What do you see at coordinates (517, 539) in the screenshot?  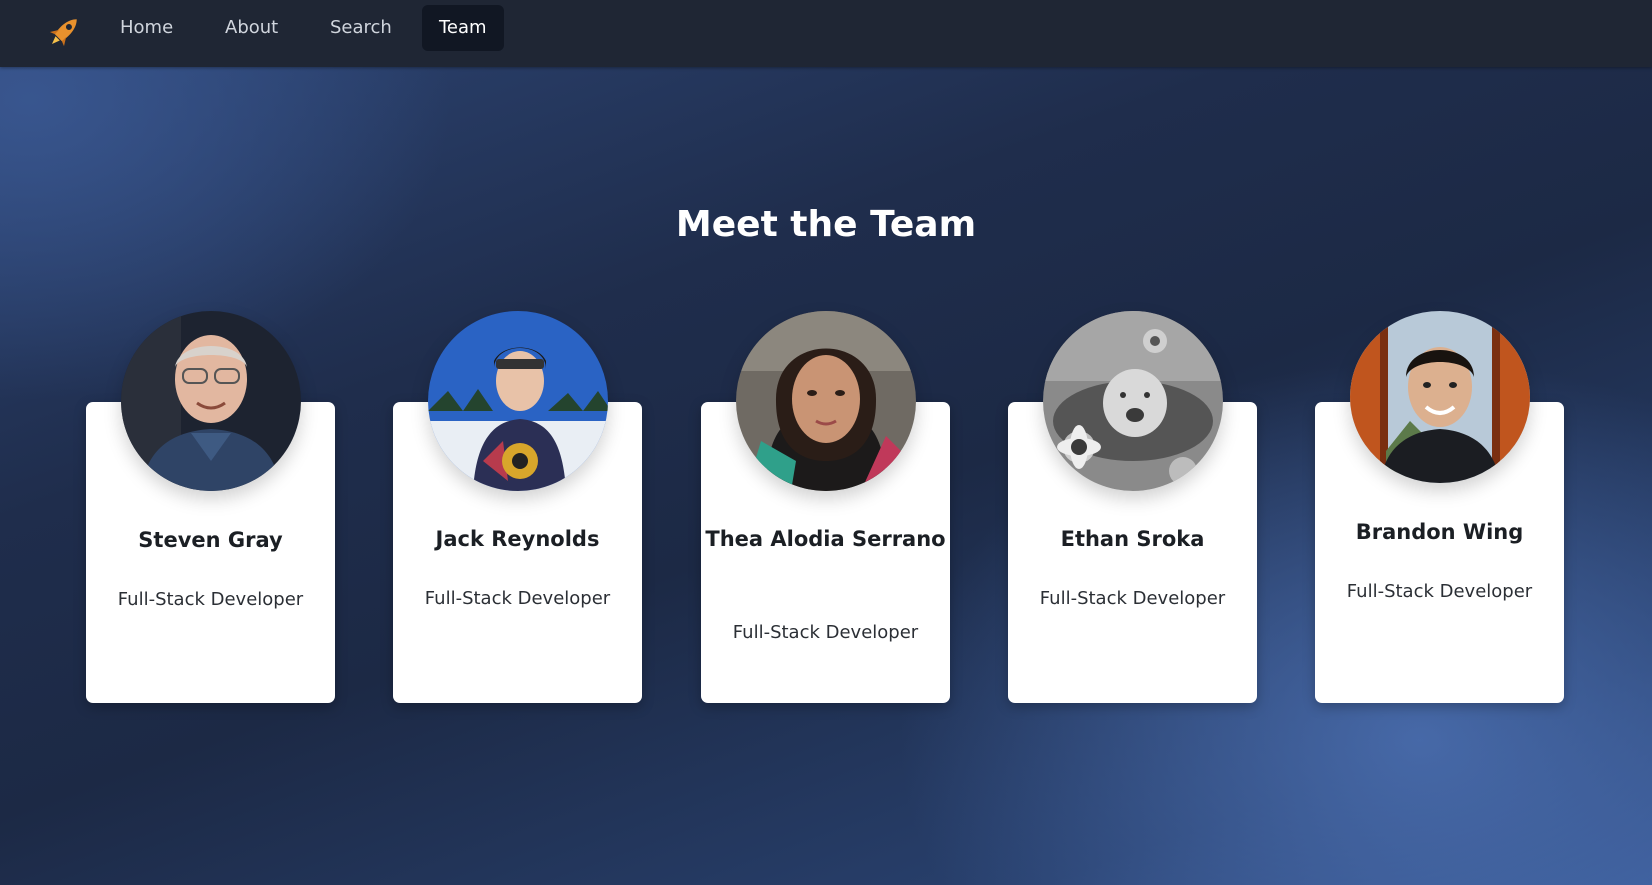 I see `member-name: Jack Reynolds` at bounding box center [517, 539].